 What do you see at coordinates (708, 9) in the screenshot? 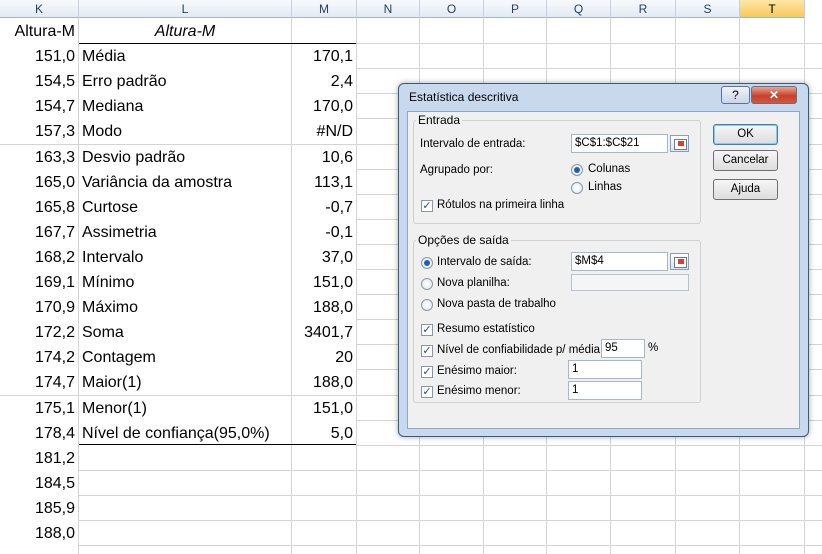
I see `column-header-s: S` at bounding box center [708, 9].